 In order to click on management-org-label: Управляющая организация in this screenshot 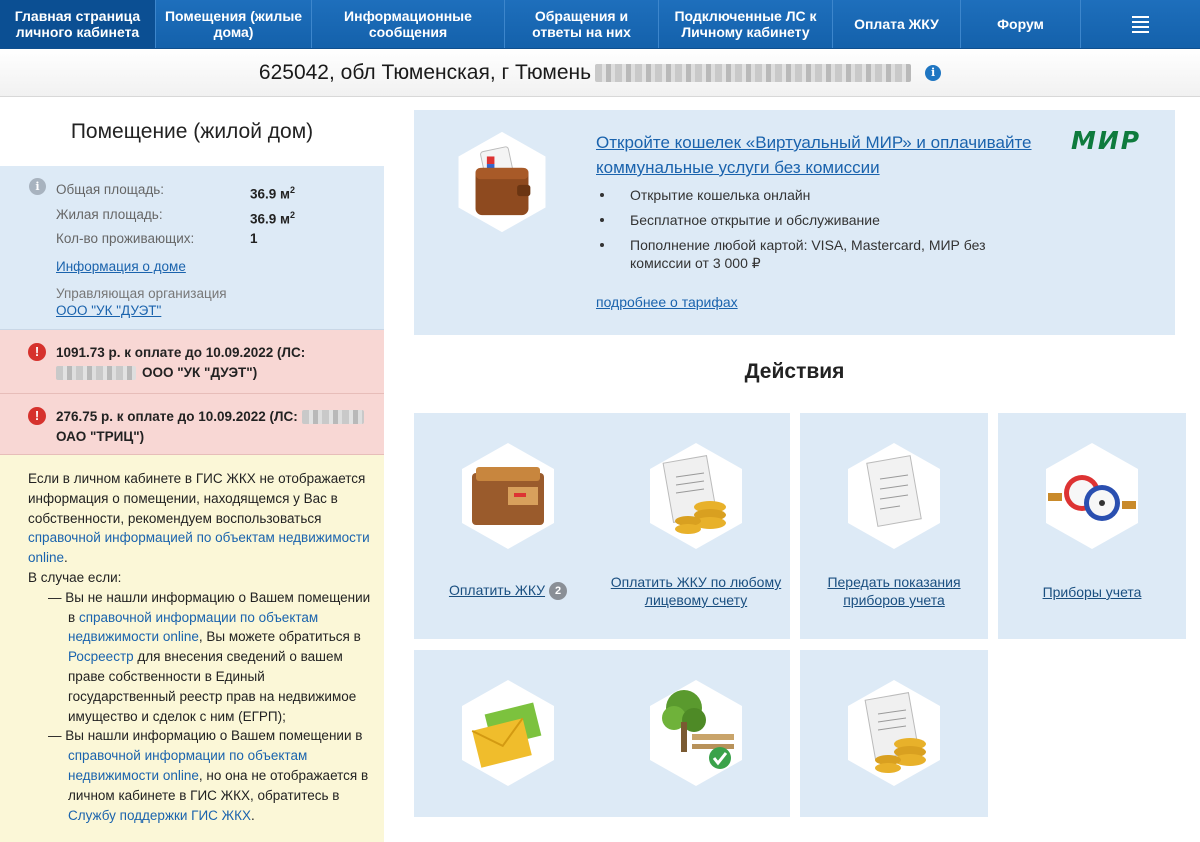, I will do `click(141, 293)`.